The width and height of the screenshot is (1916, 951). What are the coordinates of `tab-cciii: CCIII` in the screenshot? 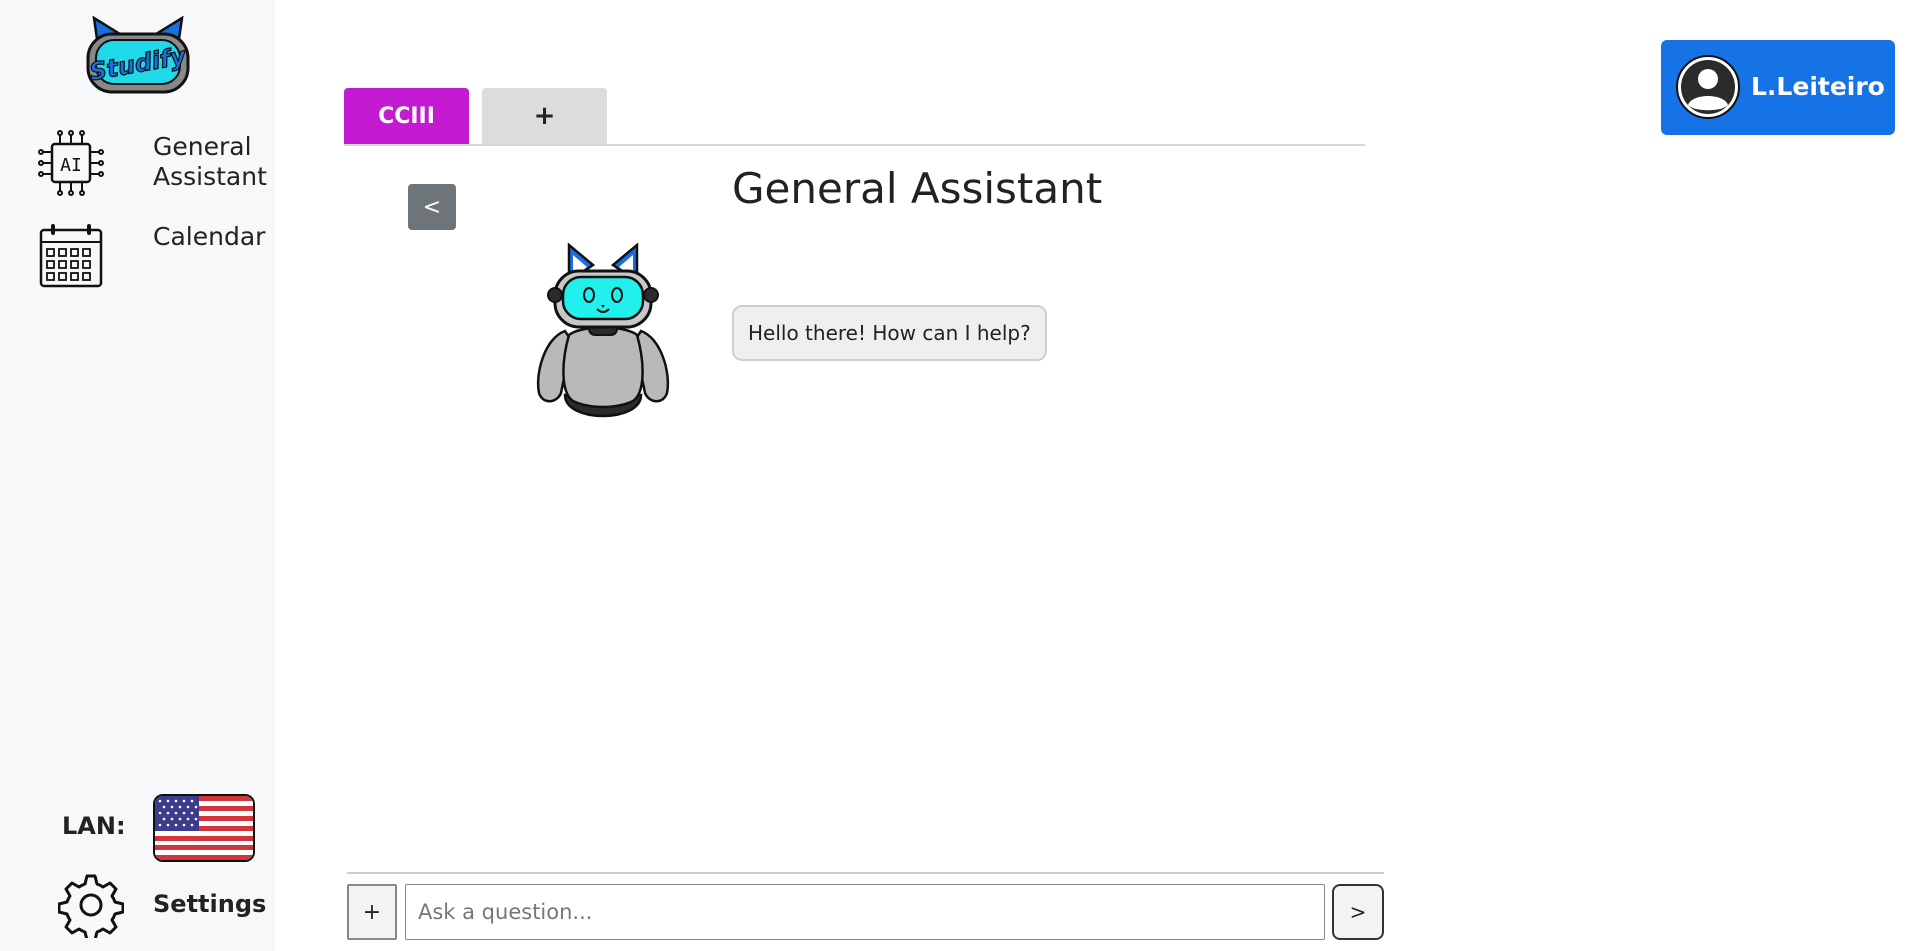 It's located at (406, 116).